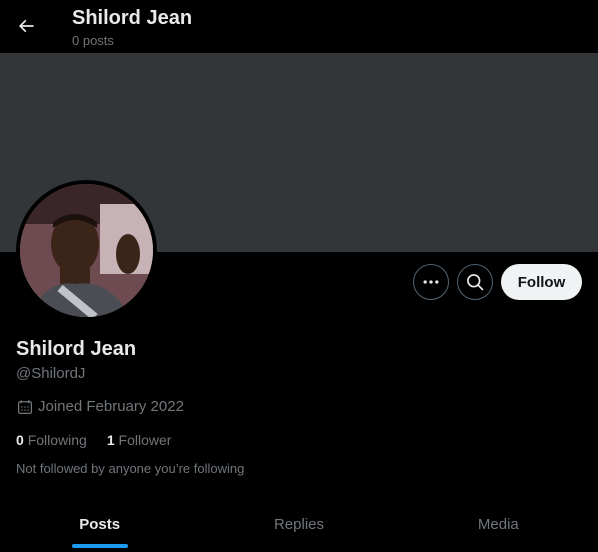  I want to click on tab-media: Media, so click(498, 524).